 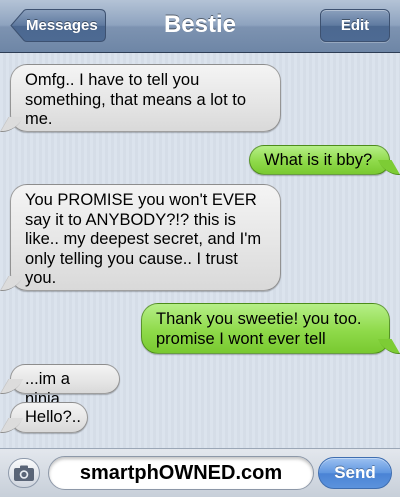 I want to click on camera-icon, so click(x=24, y=473).